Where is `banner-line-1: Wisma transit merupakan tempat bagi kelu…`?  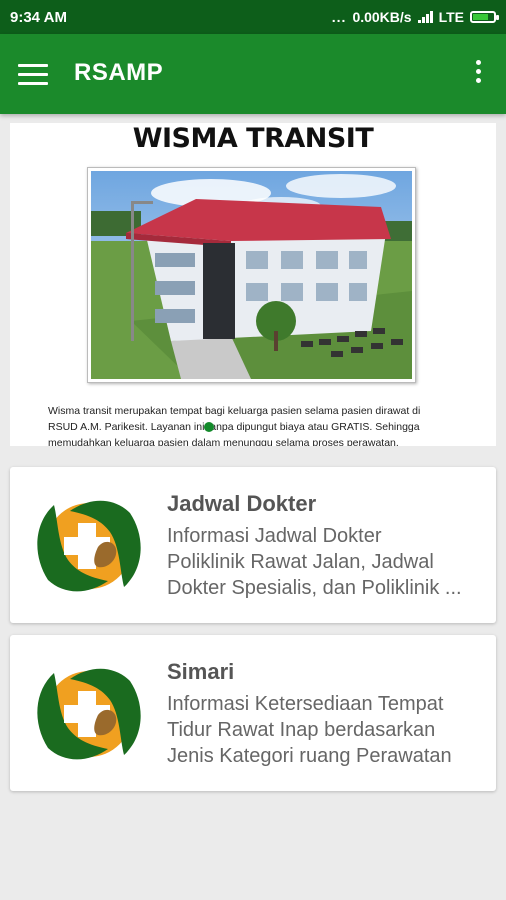
banner-line-1: Wisma transit merupakan tempat bagi kelu… is located at coordinates (234, 411).